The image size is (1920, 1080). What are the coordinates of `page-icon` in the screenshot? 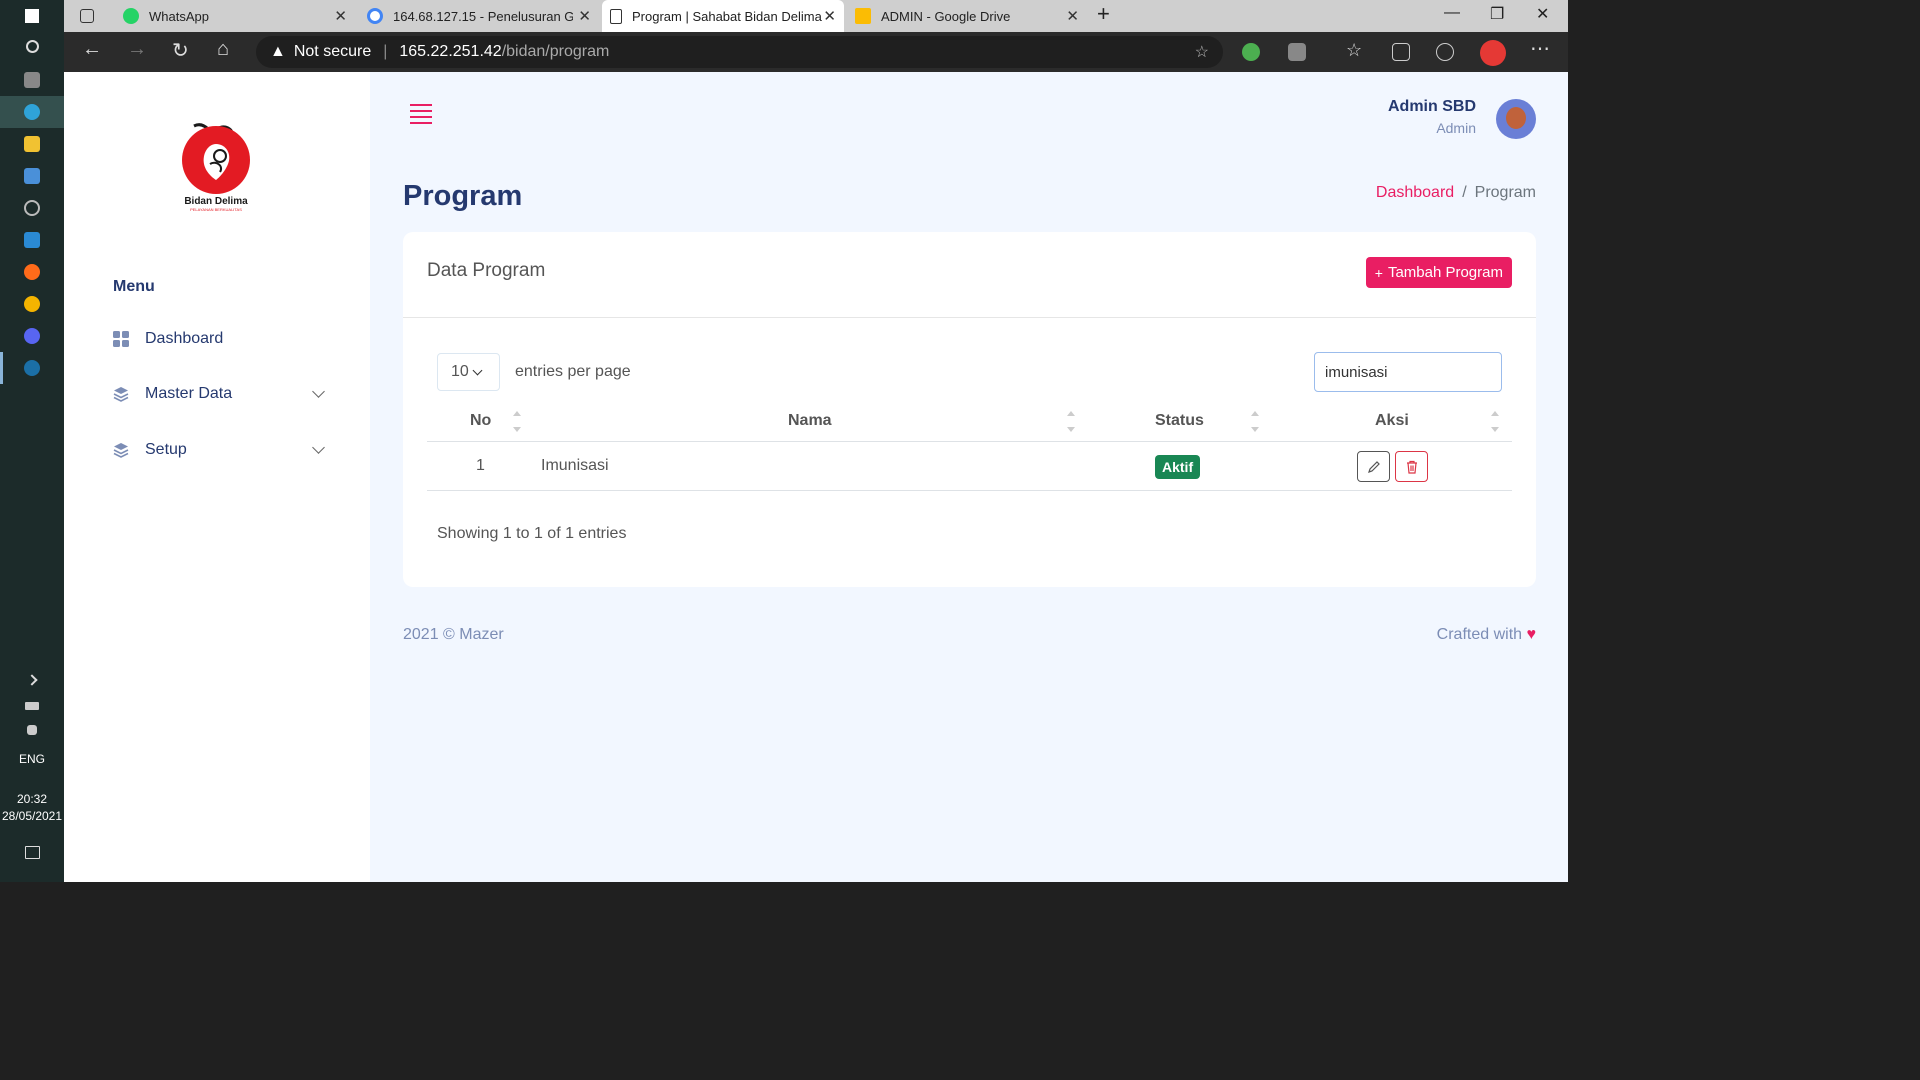 It's located at (616, 16).